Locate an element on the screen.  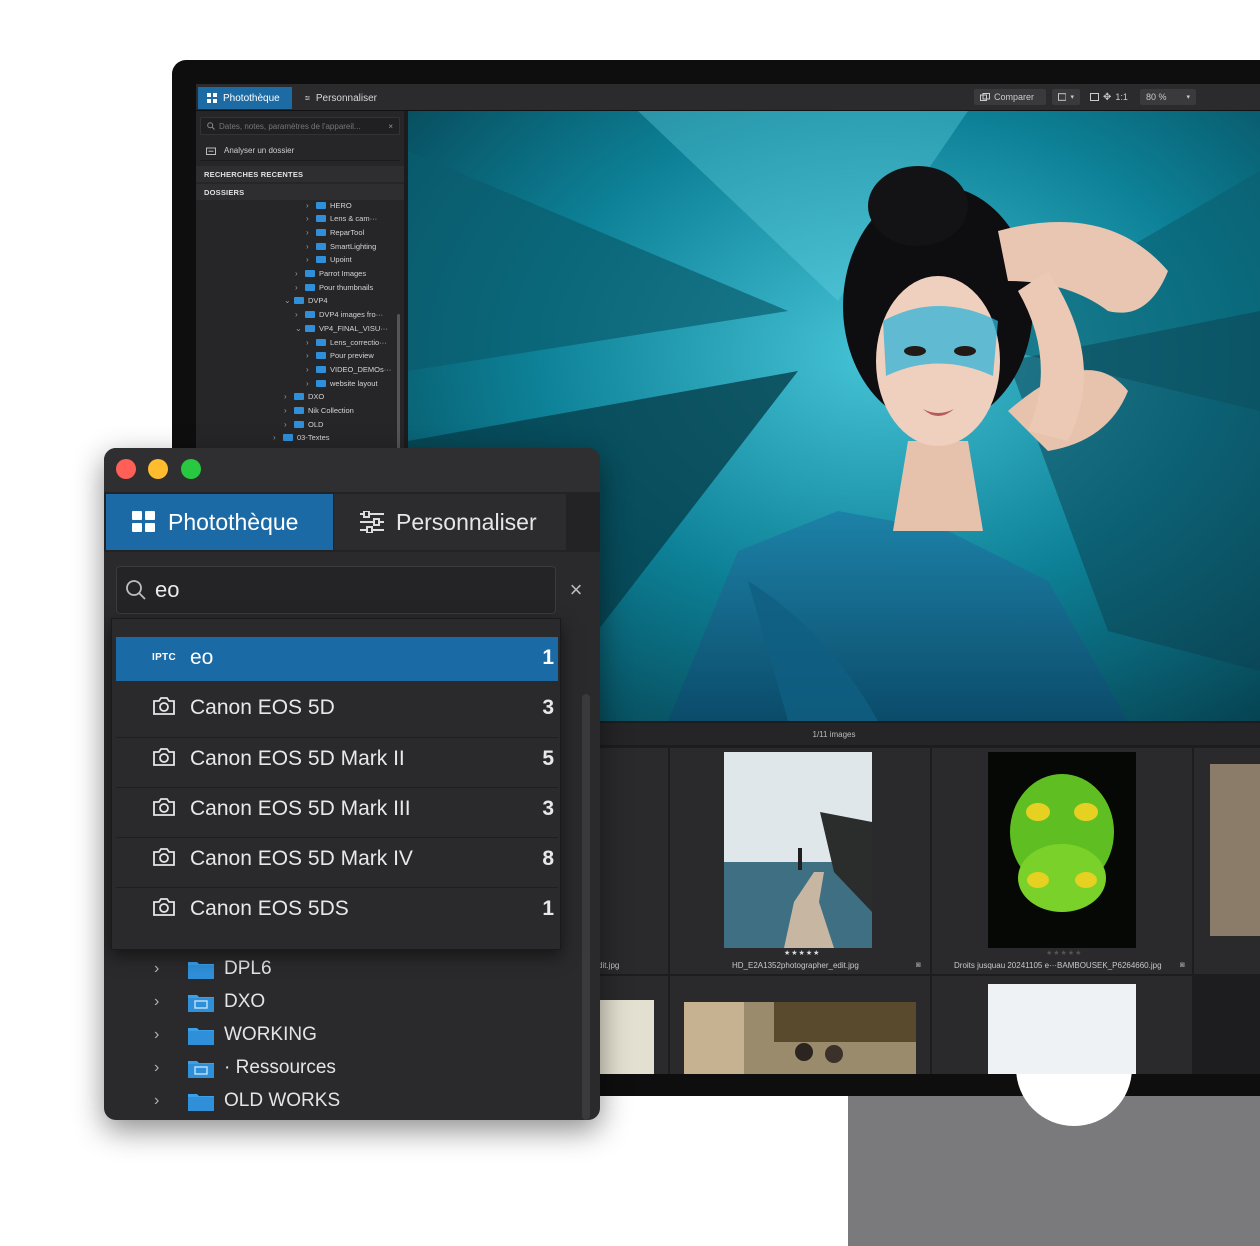
main-folder-item: › Lens & cam··· is located at coordinates (341, 219).